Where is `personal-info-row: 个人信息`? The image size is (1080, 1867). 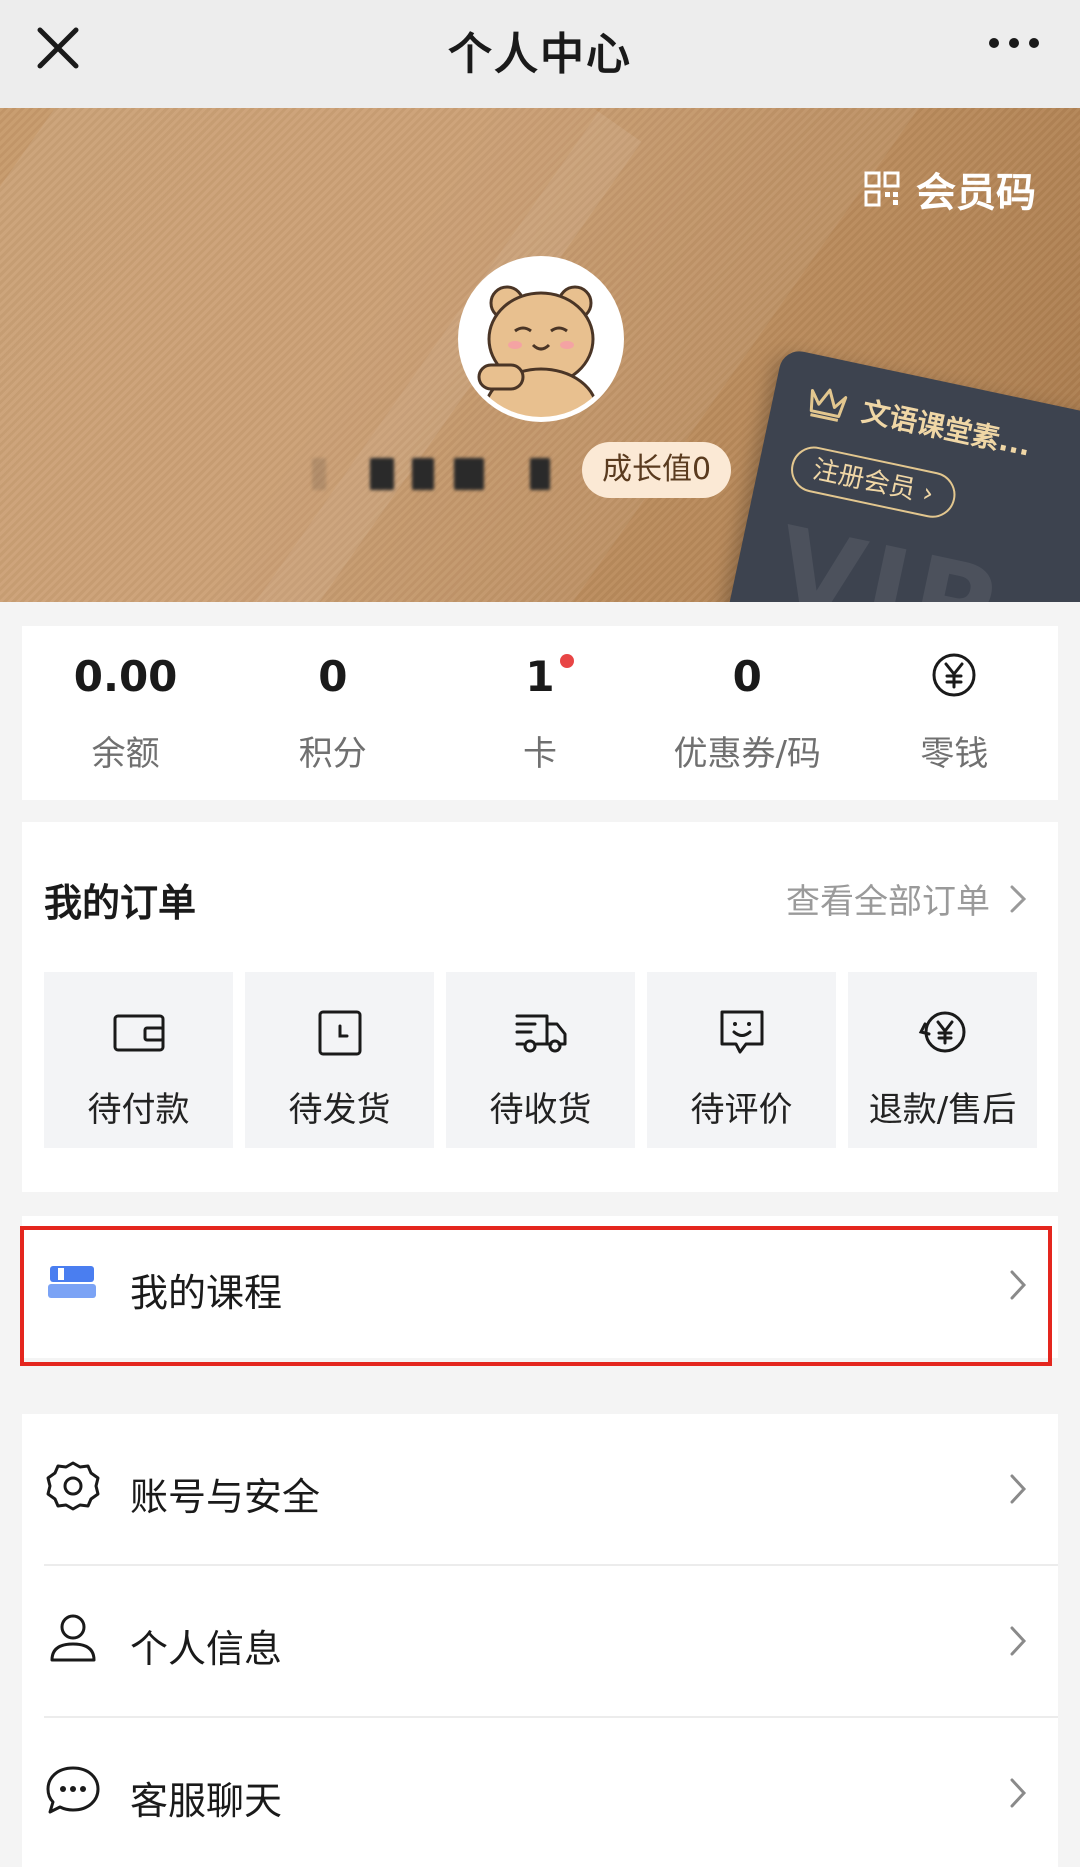 personal-info-row: 个人信息 is located at coordinates (540, 1641).